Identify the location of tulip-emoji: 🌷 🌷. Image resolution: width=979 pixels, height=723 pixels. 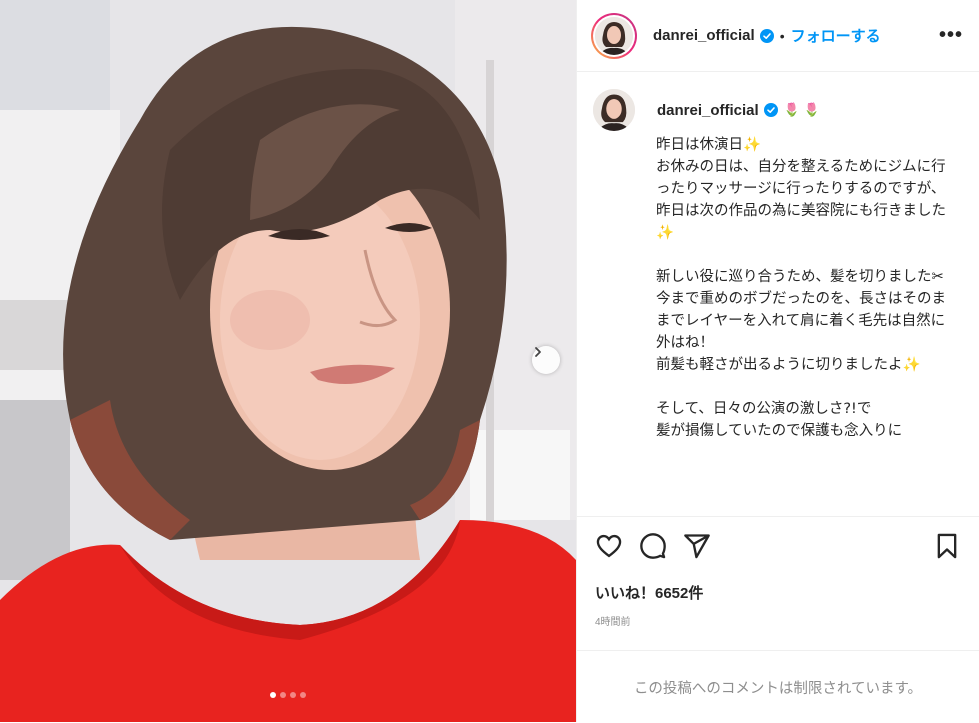
(801, 109).